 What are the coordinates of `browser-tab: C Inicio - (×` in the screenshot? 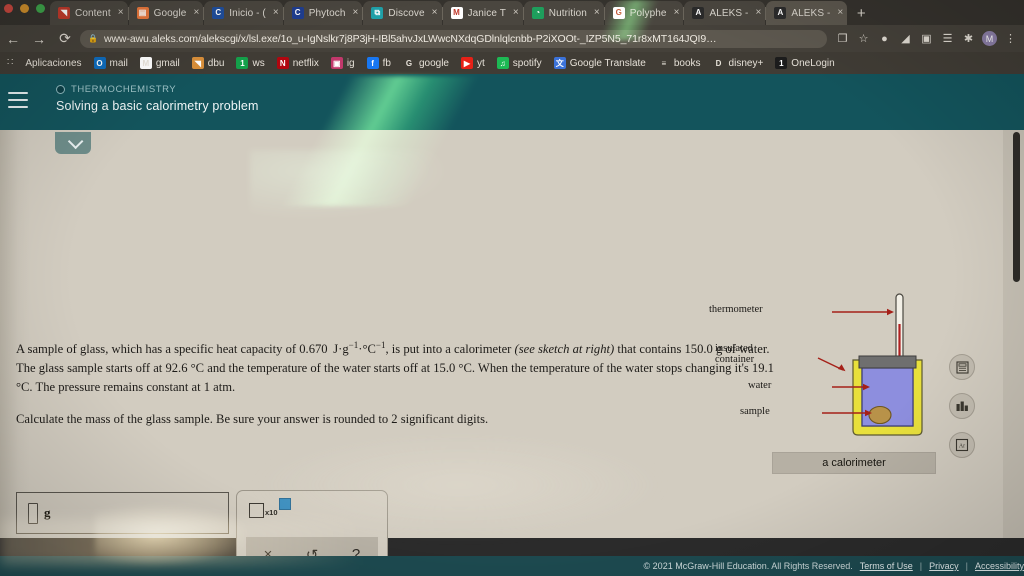 It's located at (244, 13).